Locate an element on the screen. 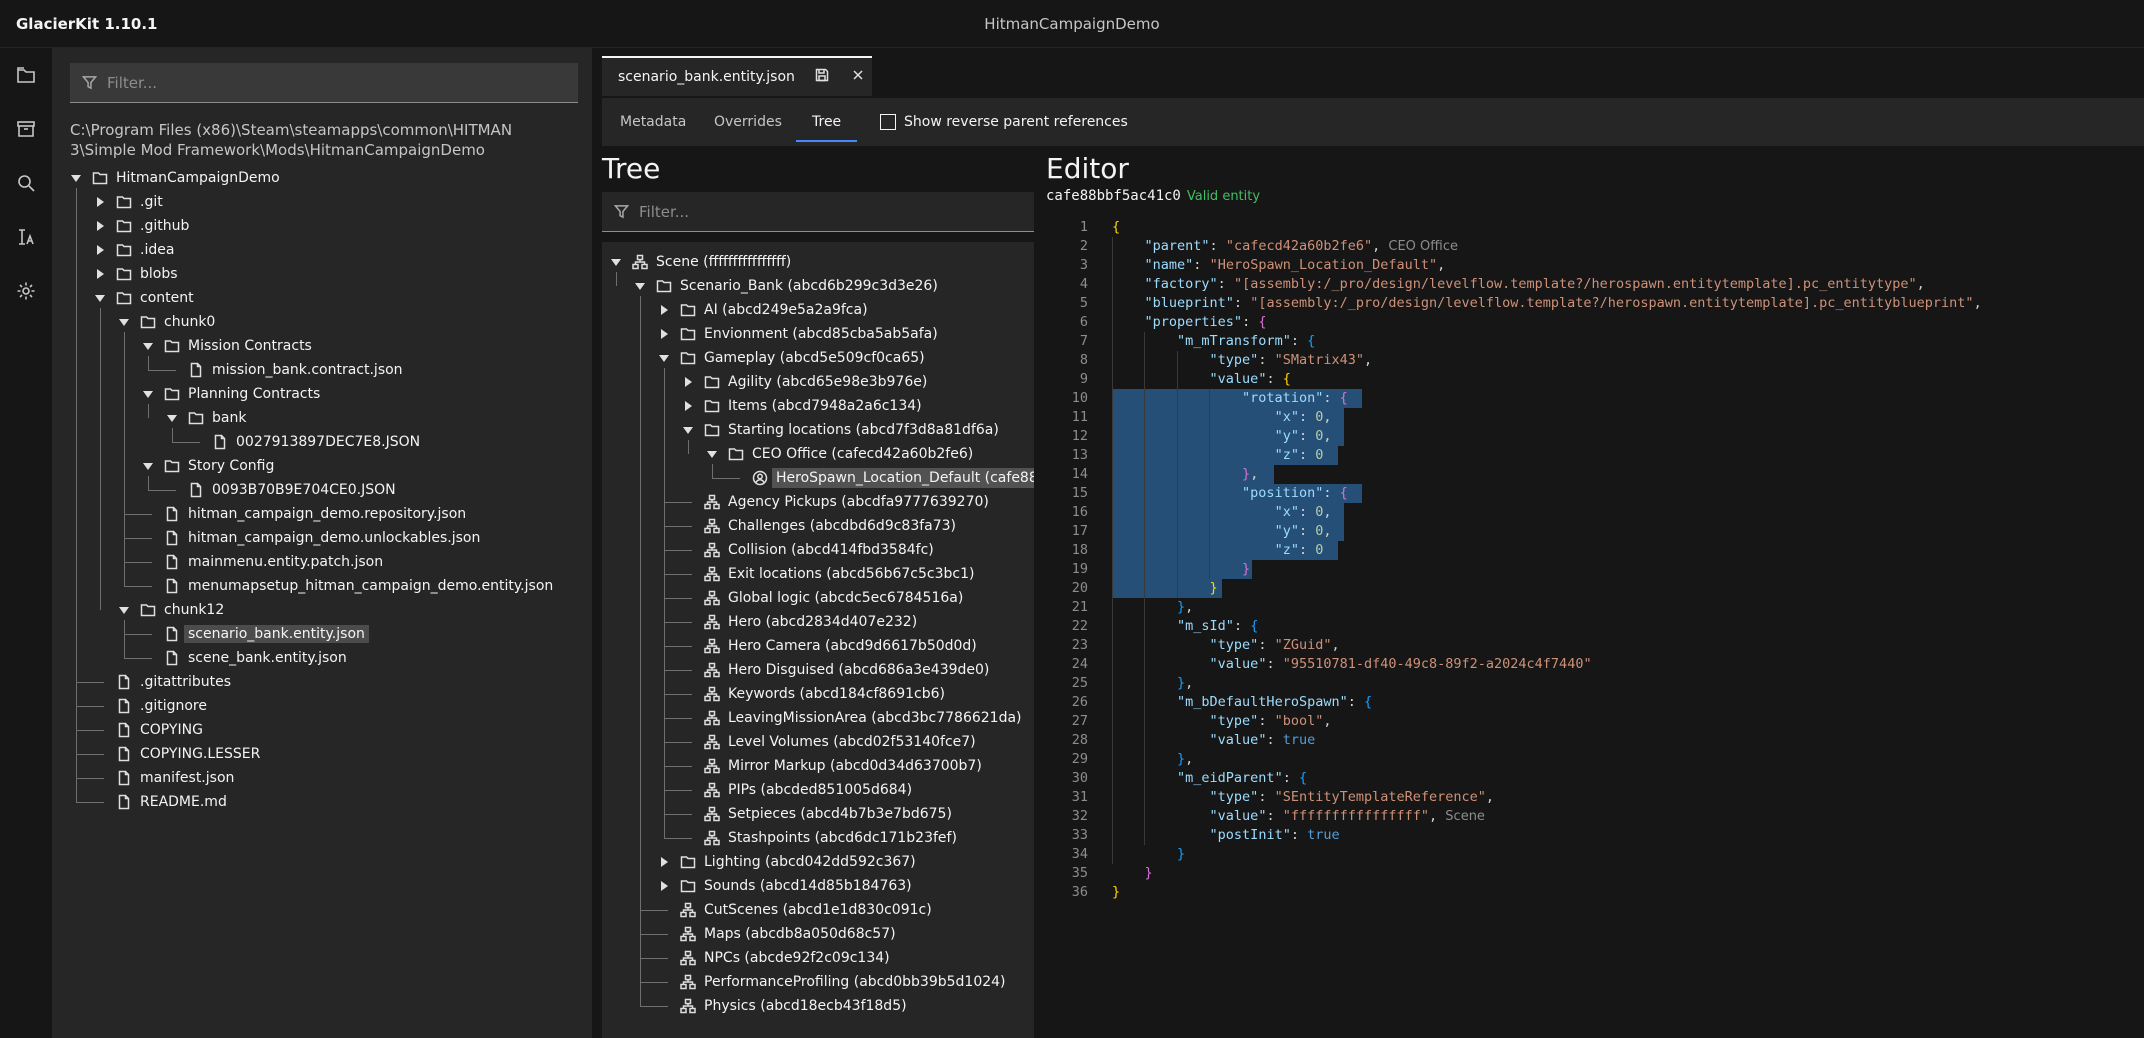 The height and width of the screenshot is (1038, 2144). file-tree-item: manifest.json is located at coordinates (164, 778).